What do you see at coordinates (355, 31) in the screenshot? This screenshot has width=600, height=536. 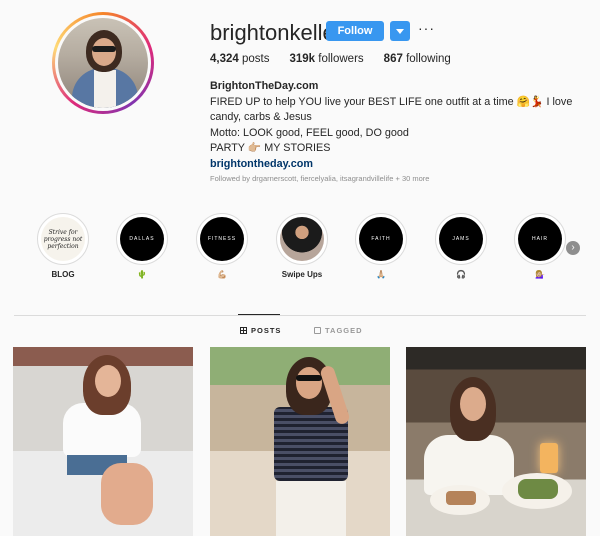 I see `follow-button: Follow` at bounding box center [355, 31].